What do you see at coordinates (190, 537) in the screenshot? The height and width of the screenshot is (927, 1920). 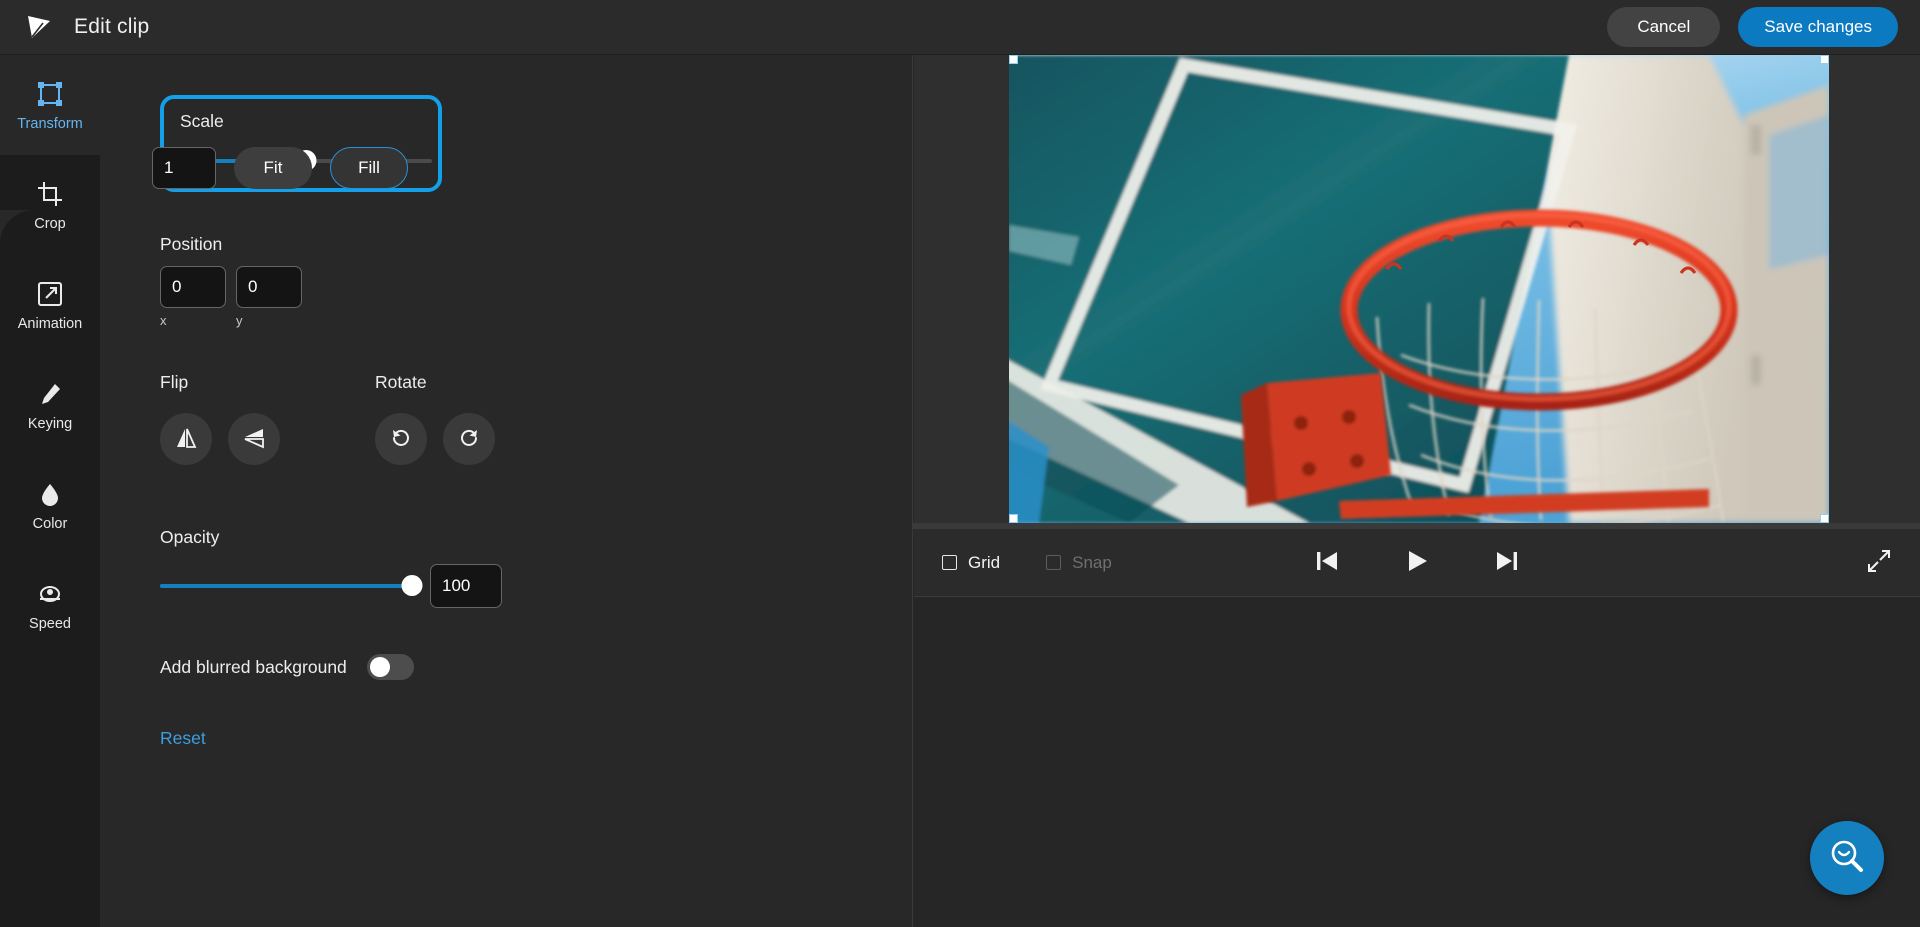 I see `opacity-label: Opacity` at bounding box center [190, 537].